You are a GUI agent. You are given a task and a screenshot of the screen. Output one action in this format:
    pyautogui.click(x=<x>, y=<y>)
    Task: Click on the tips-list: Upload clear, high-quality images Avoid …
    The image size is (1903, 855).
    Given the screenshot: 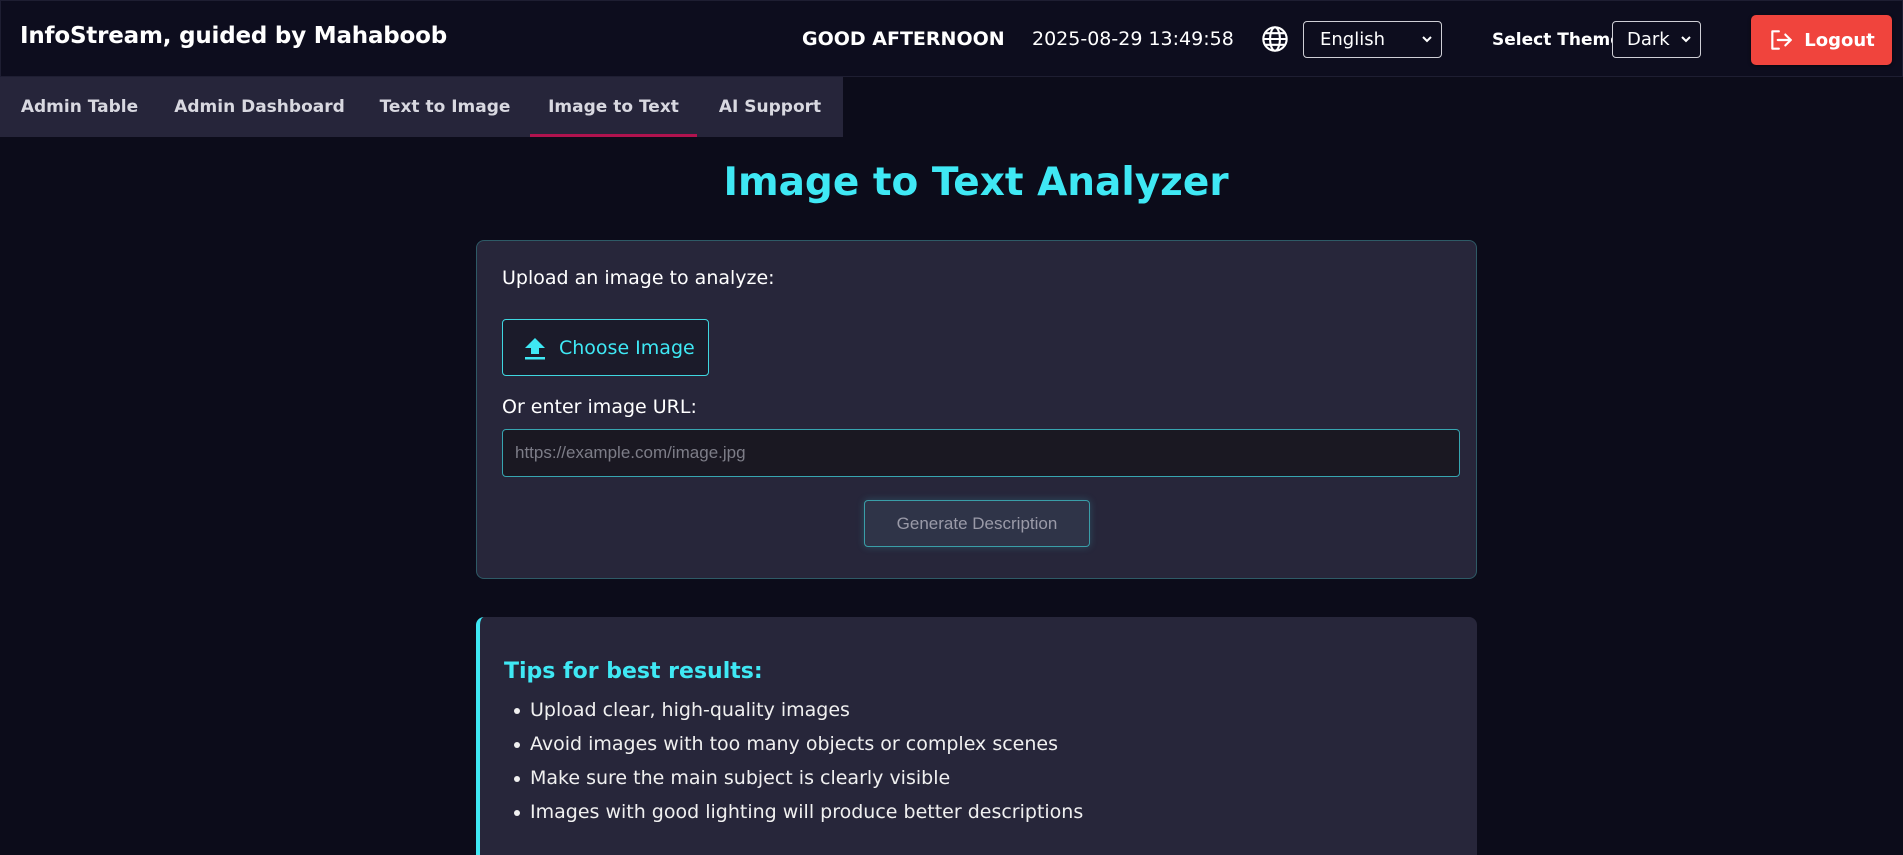 What is the action you would take?
    pyautogui.click(x=798, y=767)
    